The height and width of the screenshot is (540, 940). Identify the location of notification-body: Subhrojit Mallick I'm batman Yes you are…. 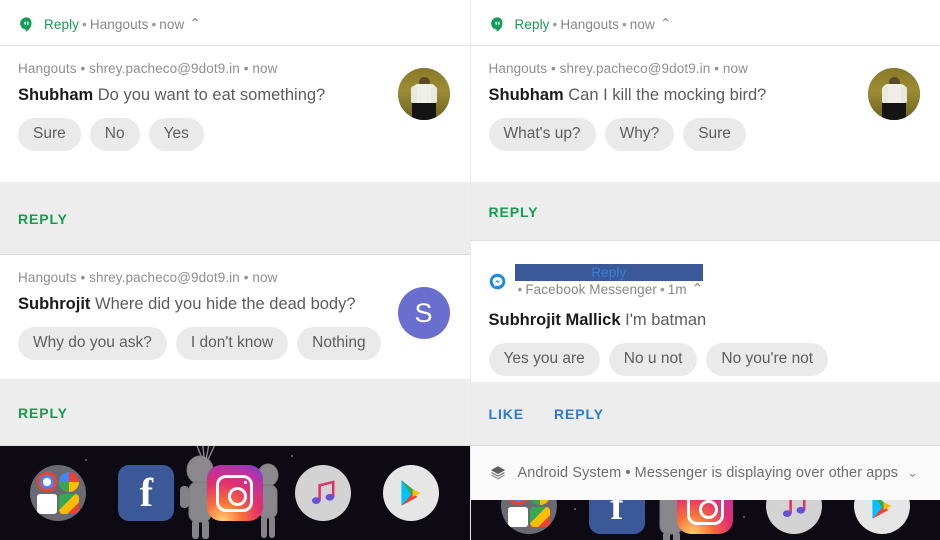
(705, 346).